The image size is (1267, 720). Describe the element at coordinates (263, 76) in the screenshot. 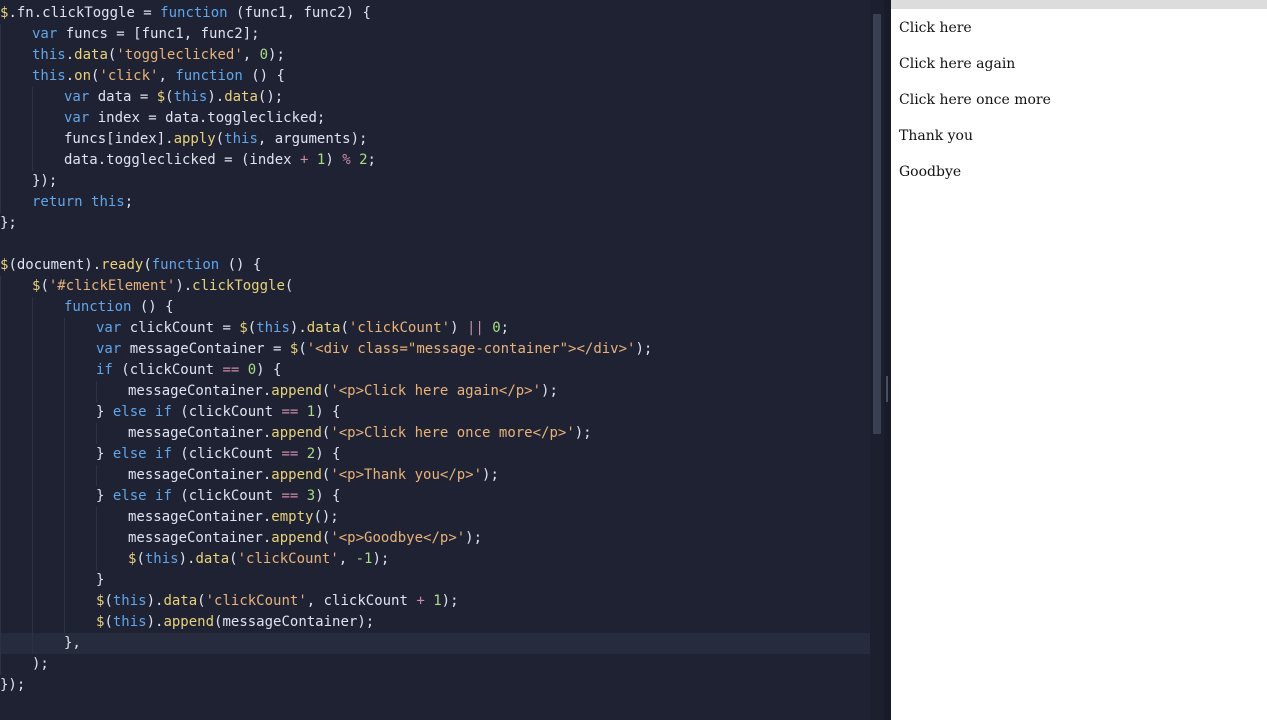

I see `code-token: () {` at that location.